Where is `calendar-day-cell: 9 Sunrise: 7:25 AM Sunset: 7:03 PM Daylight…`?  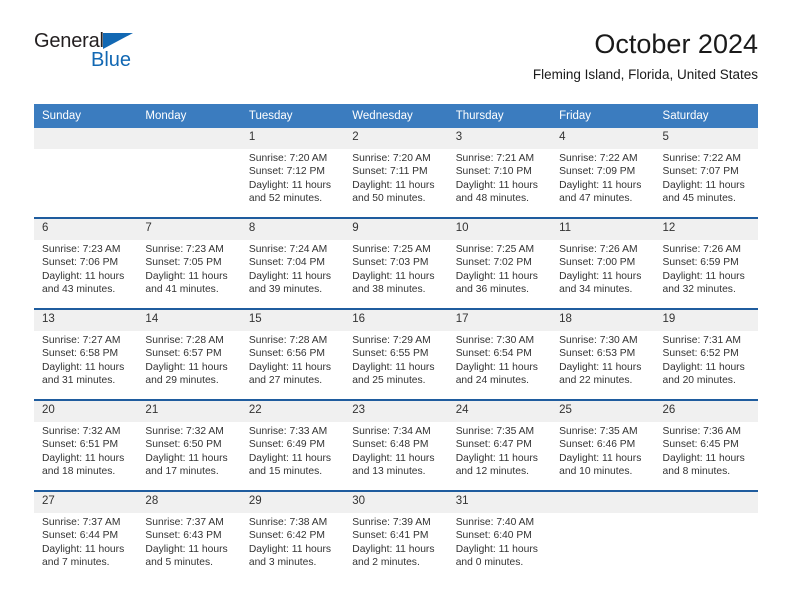
calendar-day-cell: 9 Sunrise: 7:25 AM Sunset: 7:03 PM Daylight… is located at coordinates (396, 263).